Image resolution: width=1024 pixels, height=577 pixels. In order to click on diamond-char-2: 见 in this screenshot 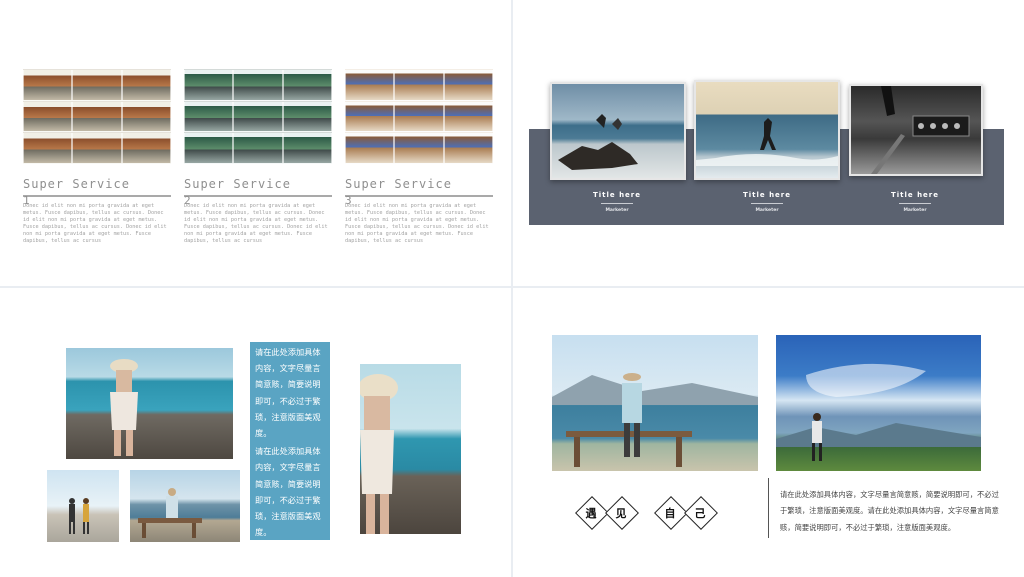, I will do `click(621, 513)`.